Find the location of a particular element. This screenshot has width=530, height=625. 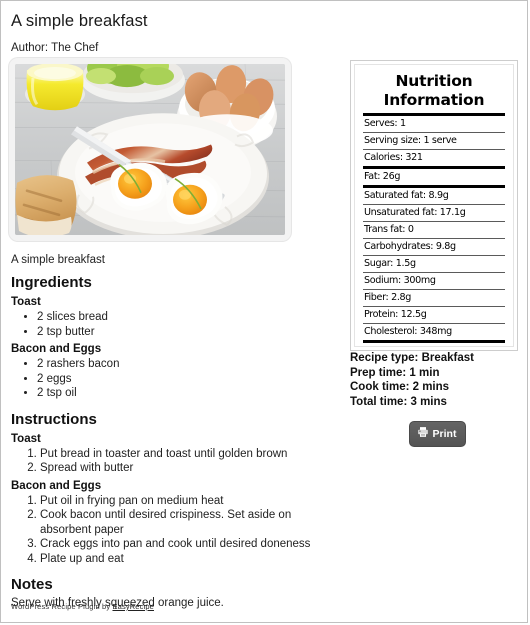

plugin-footer: WordPress Recipe Plugin by EasyRecipe is located at coordinates (82, 607).